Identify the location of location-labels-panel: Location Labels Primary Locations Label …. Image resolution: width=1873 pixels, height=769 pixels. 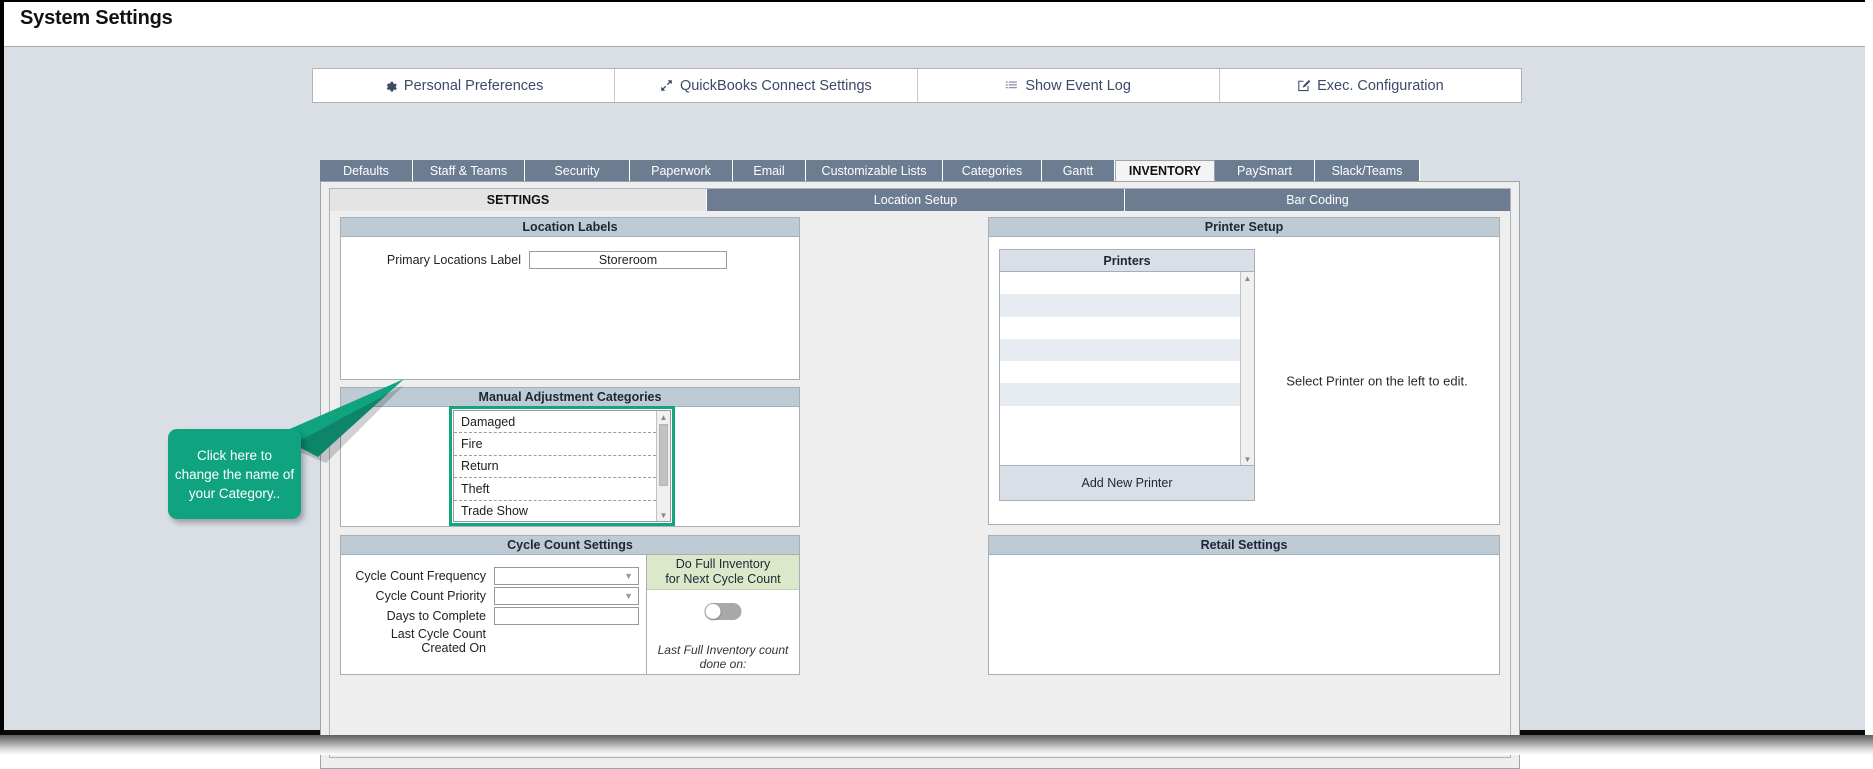
(570, 298).